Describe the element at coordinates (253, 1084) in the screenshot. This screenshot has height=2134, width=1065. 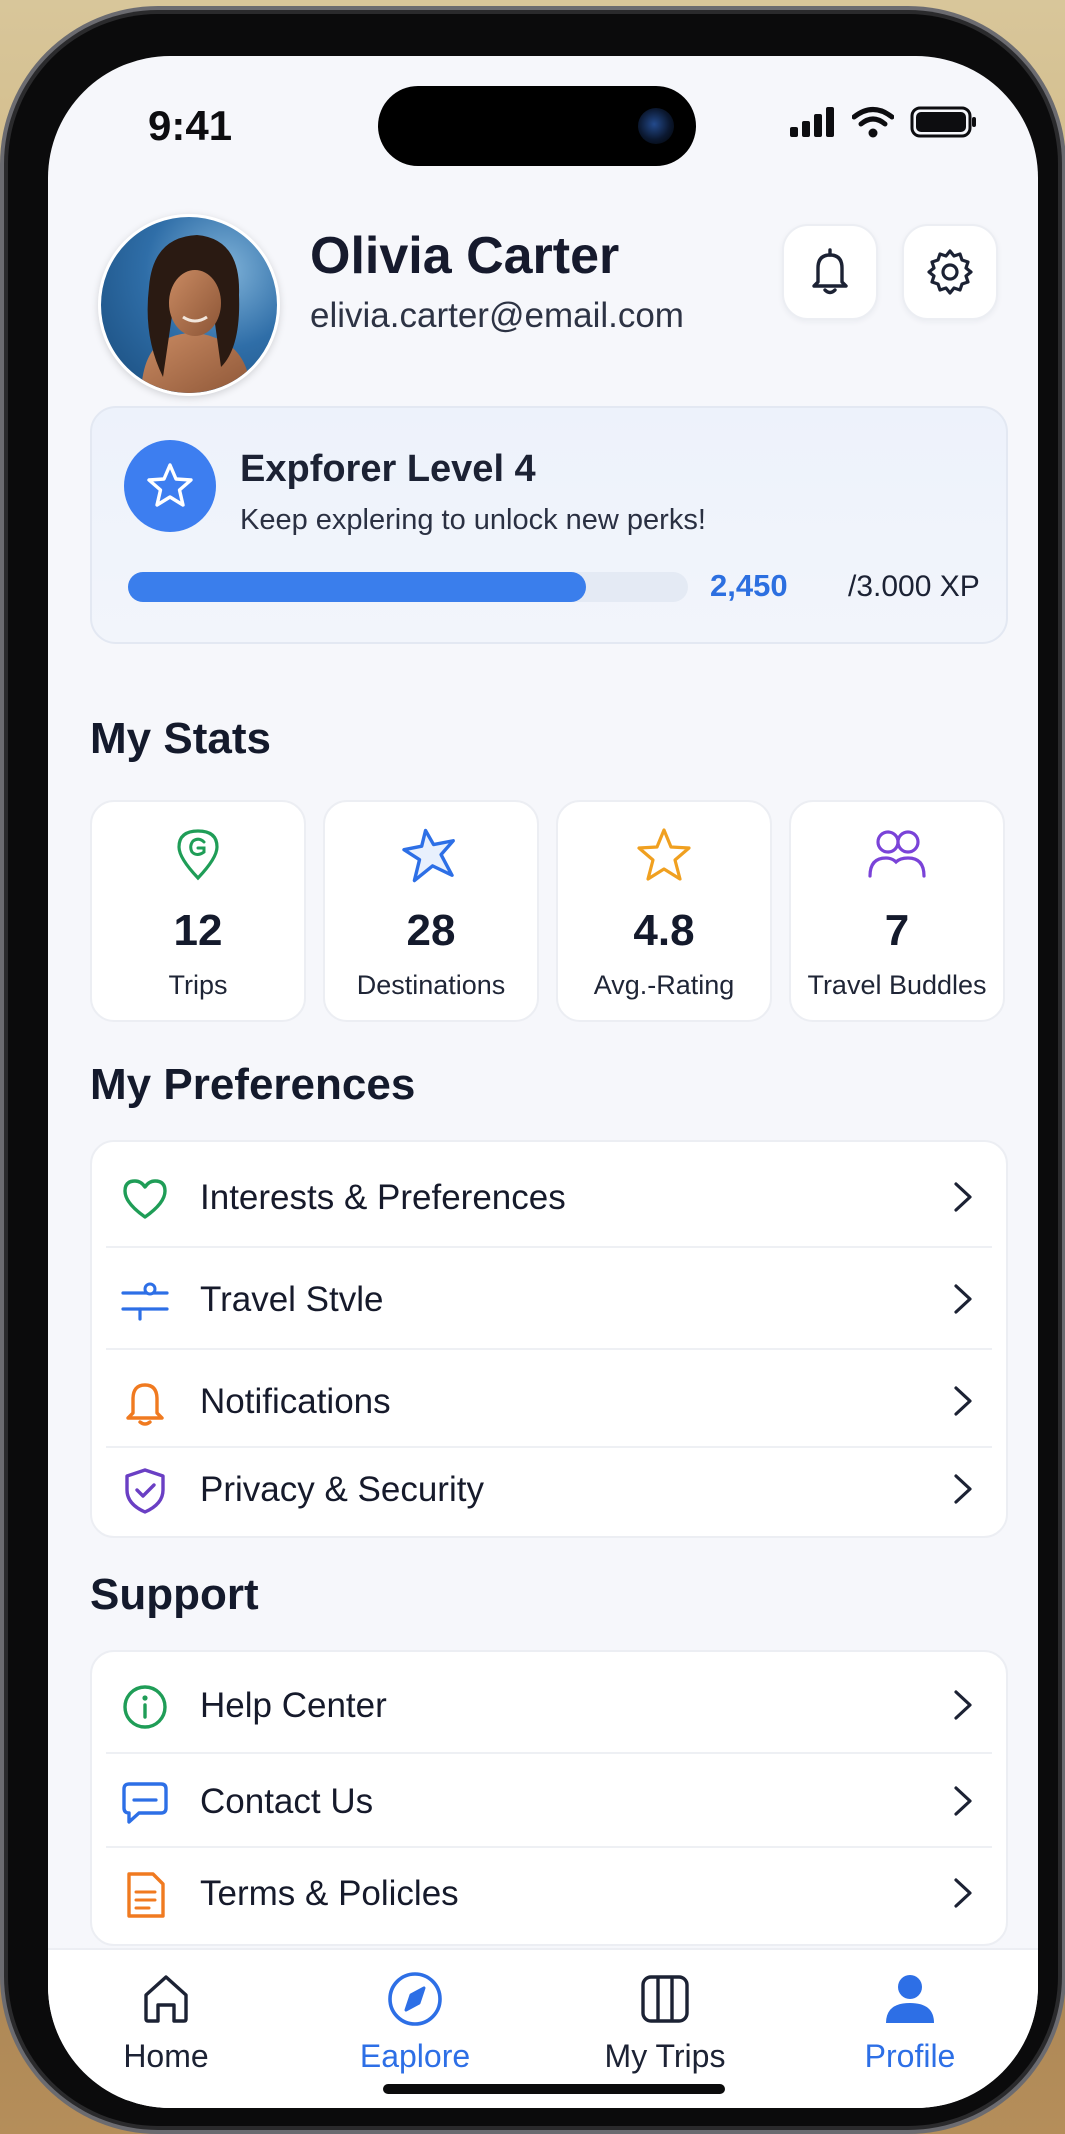
I see `preferences-title: My Preferences` at that location.